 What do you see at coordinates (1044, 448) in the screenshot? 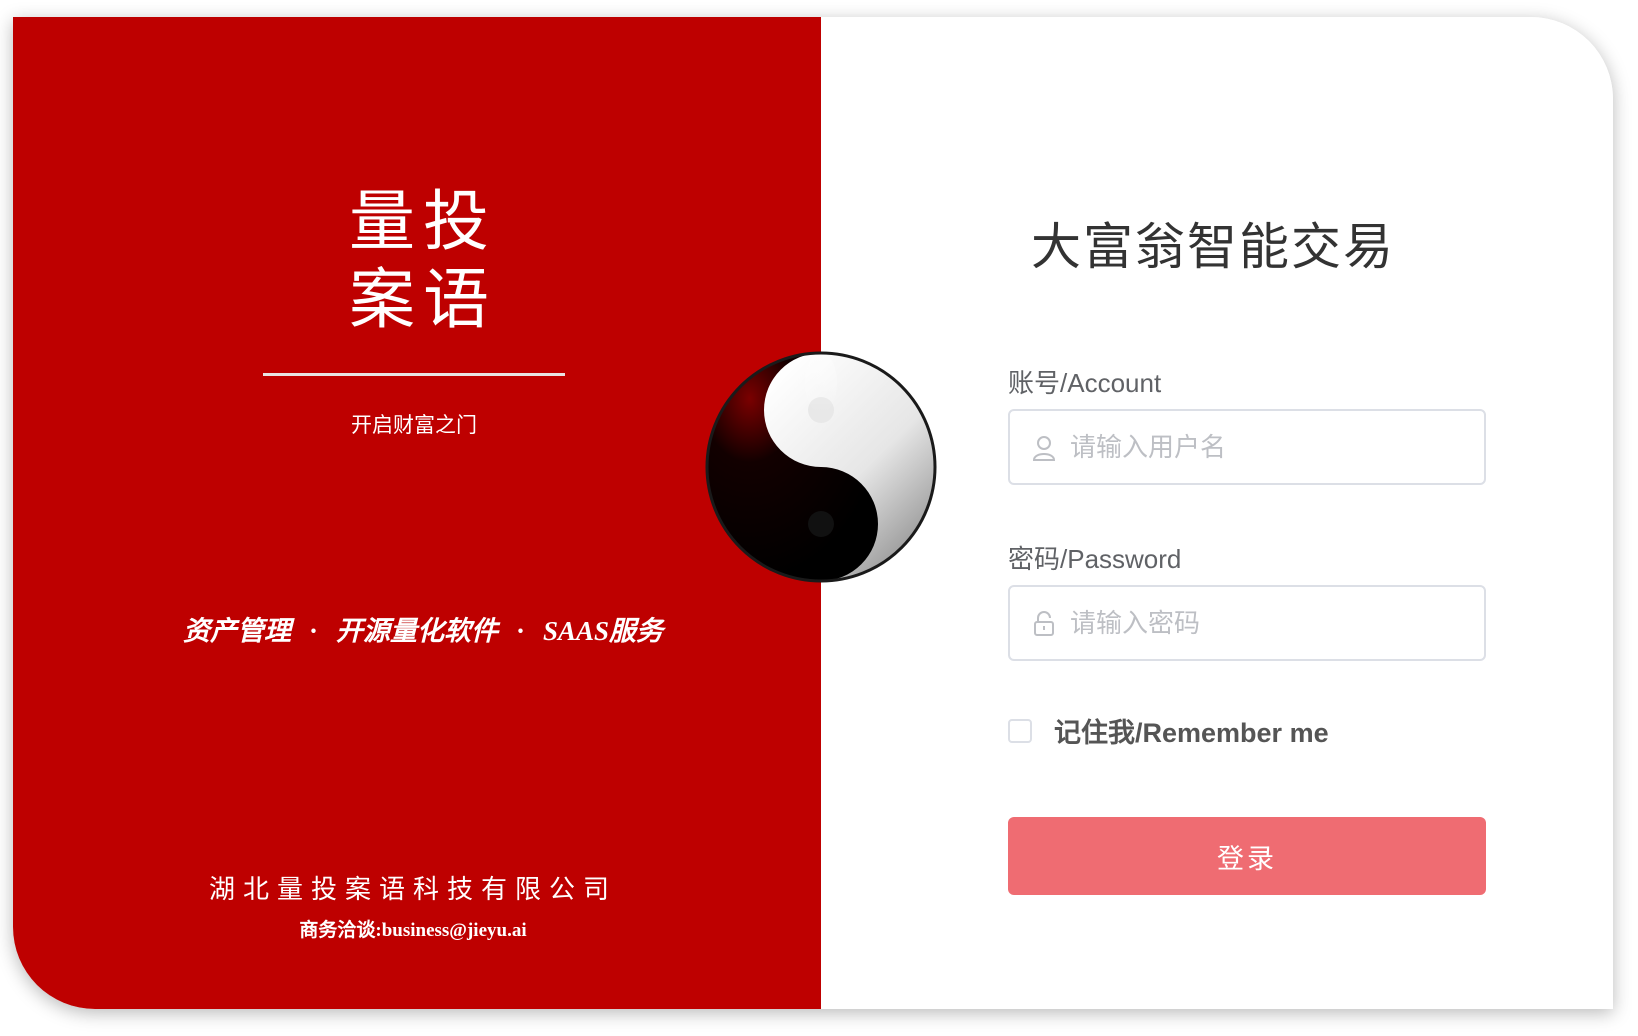
I see `user-icon` at bounding box center [1044, 448].